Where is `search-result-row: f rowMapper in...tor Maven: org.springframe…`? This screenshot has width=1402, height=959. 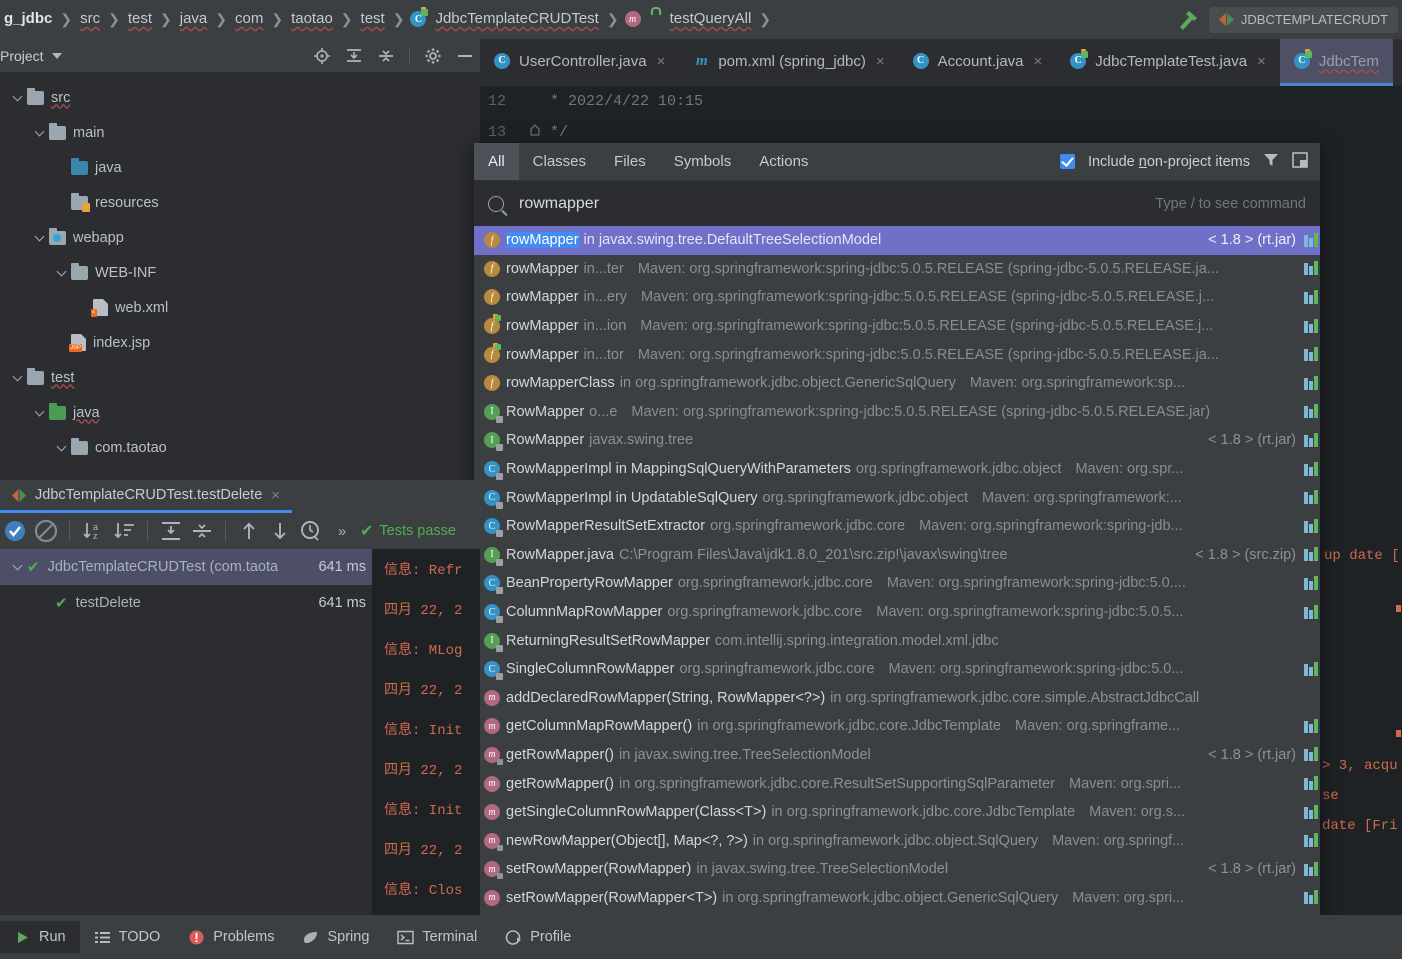
search-result-row: f rowMapper in...tor Maven: org.springframe… is located at coordinates (897, 354).